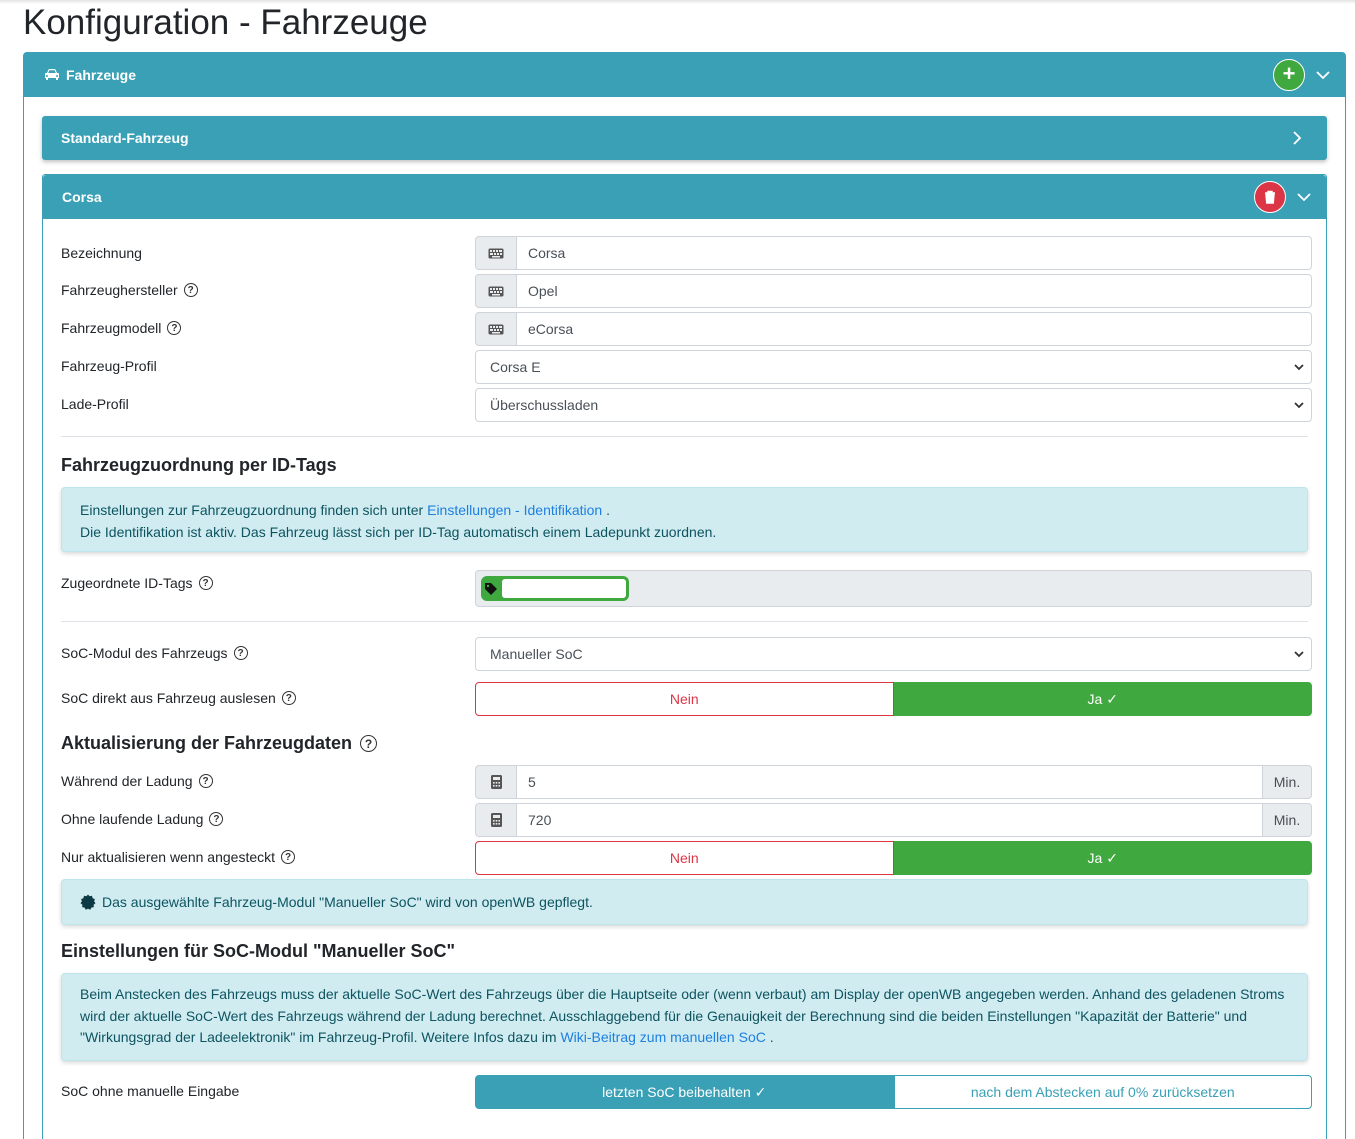 This screenshot has height=1139, width=1355. What do you see at coordinates (178, 857) in the screenshot?
I see `nur-label: Nur aktualisieren wenn angesteckt?` at bounding box center [178, 857].